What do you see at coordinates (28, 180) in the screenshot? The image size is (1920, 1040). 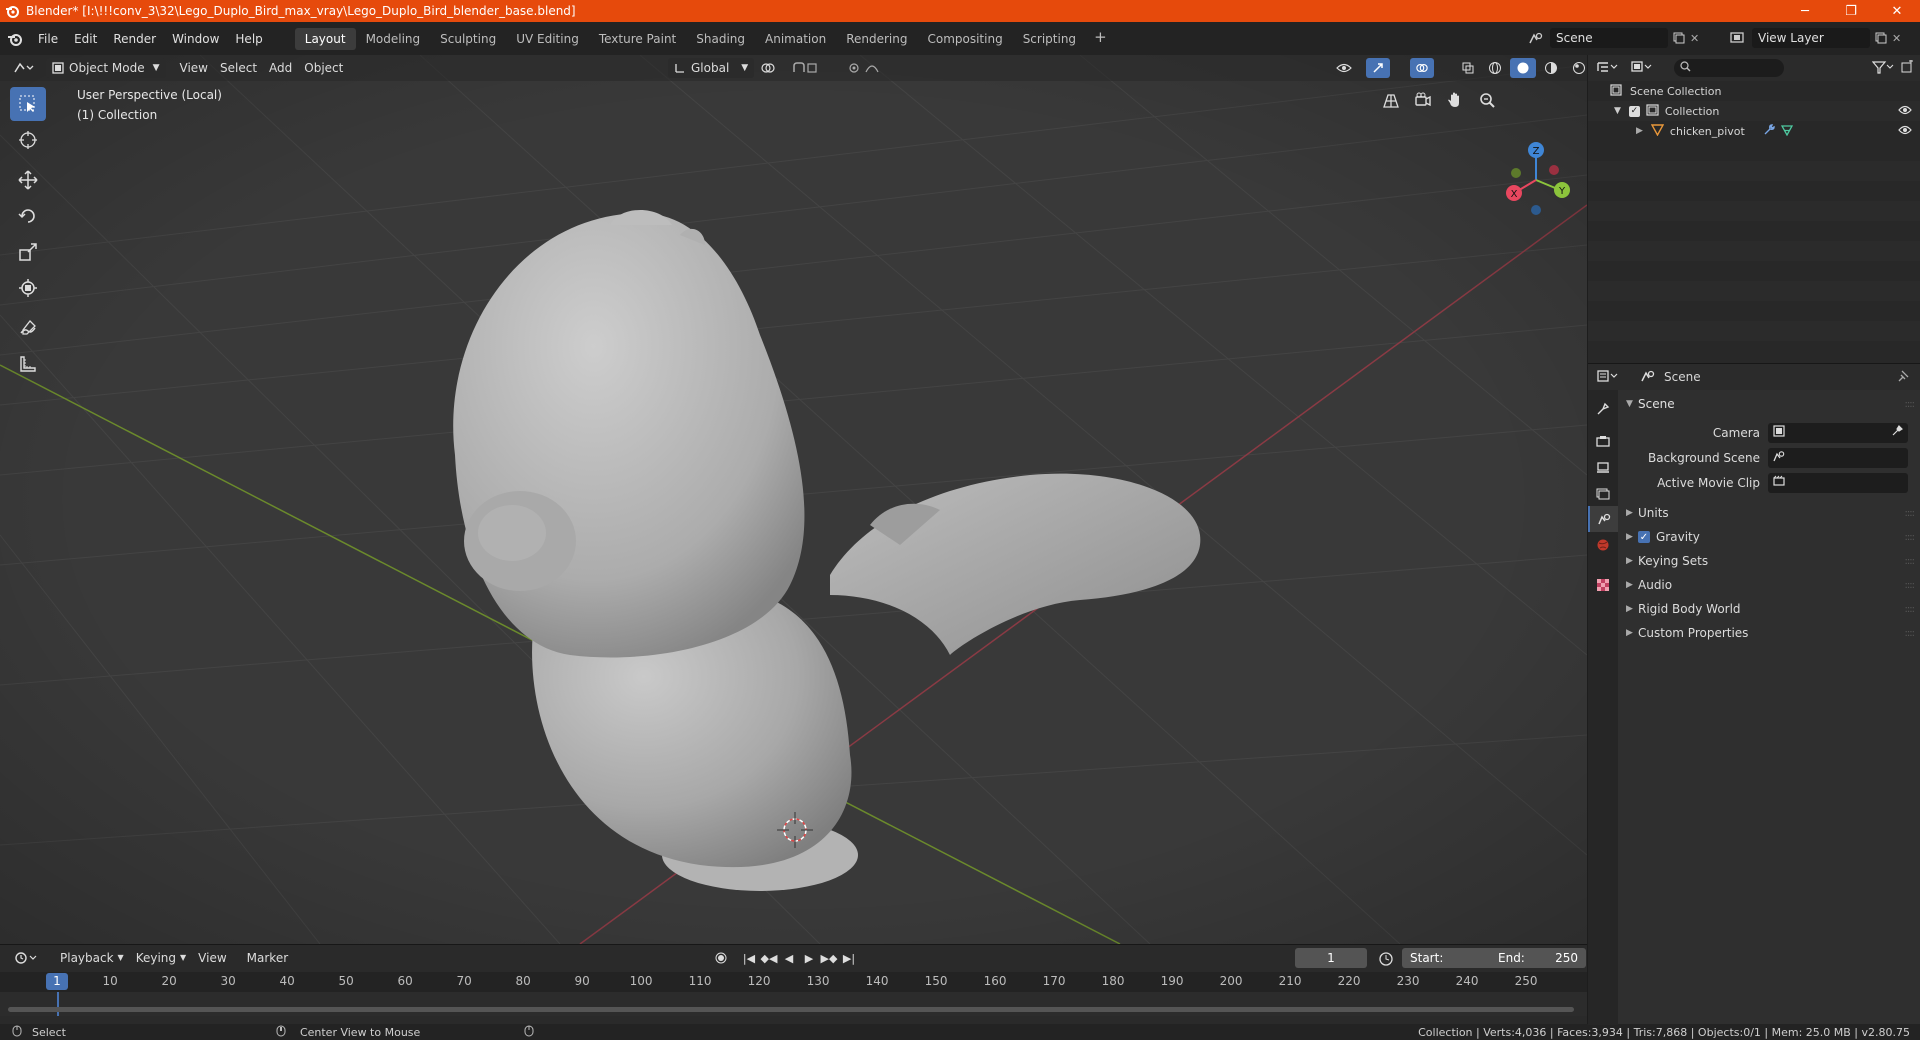 I see `move-tool` at bounding box center [28, 180].